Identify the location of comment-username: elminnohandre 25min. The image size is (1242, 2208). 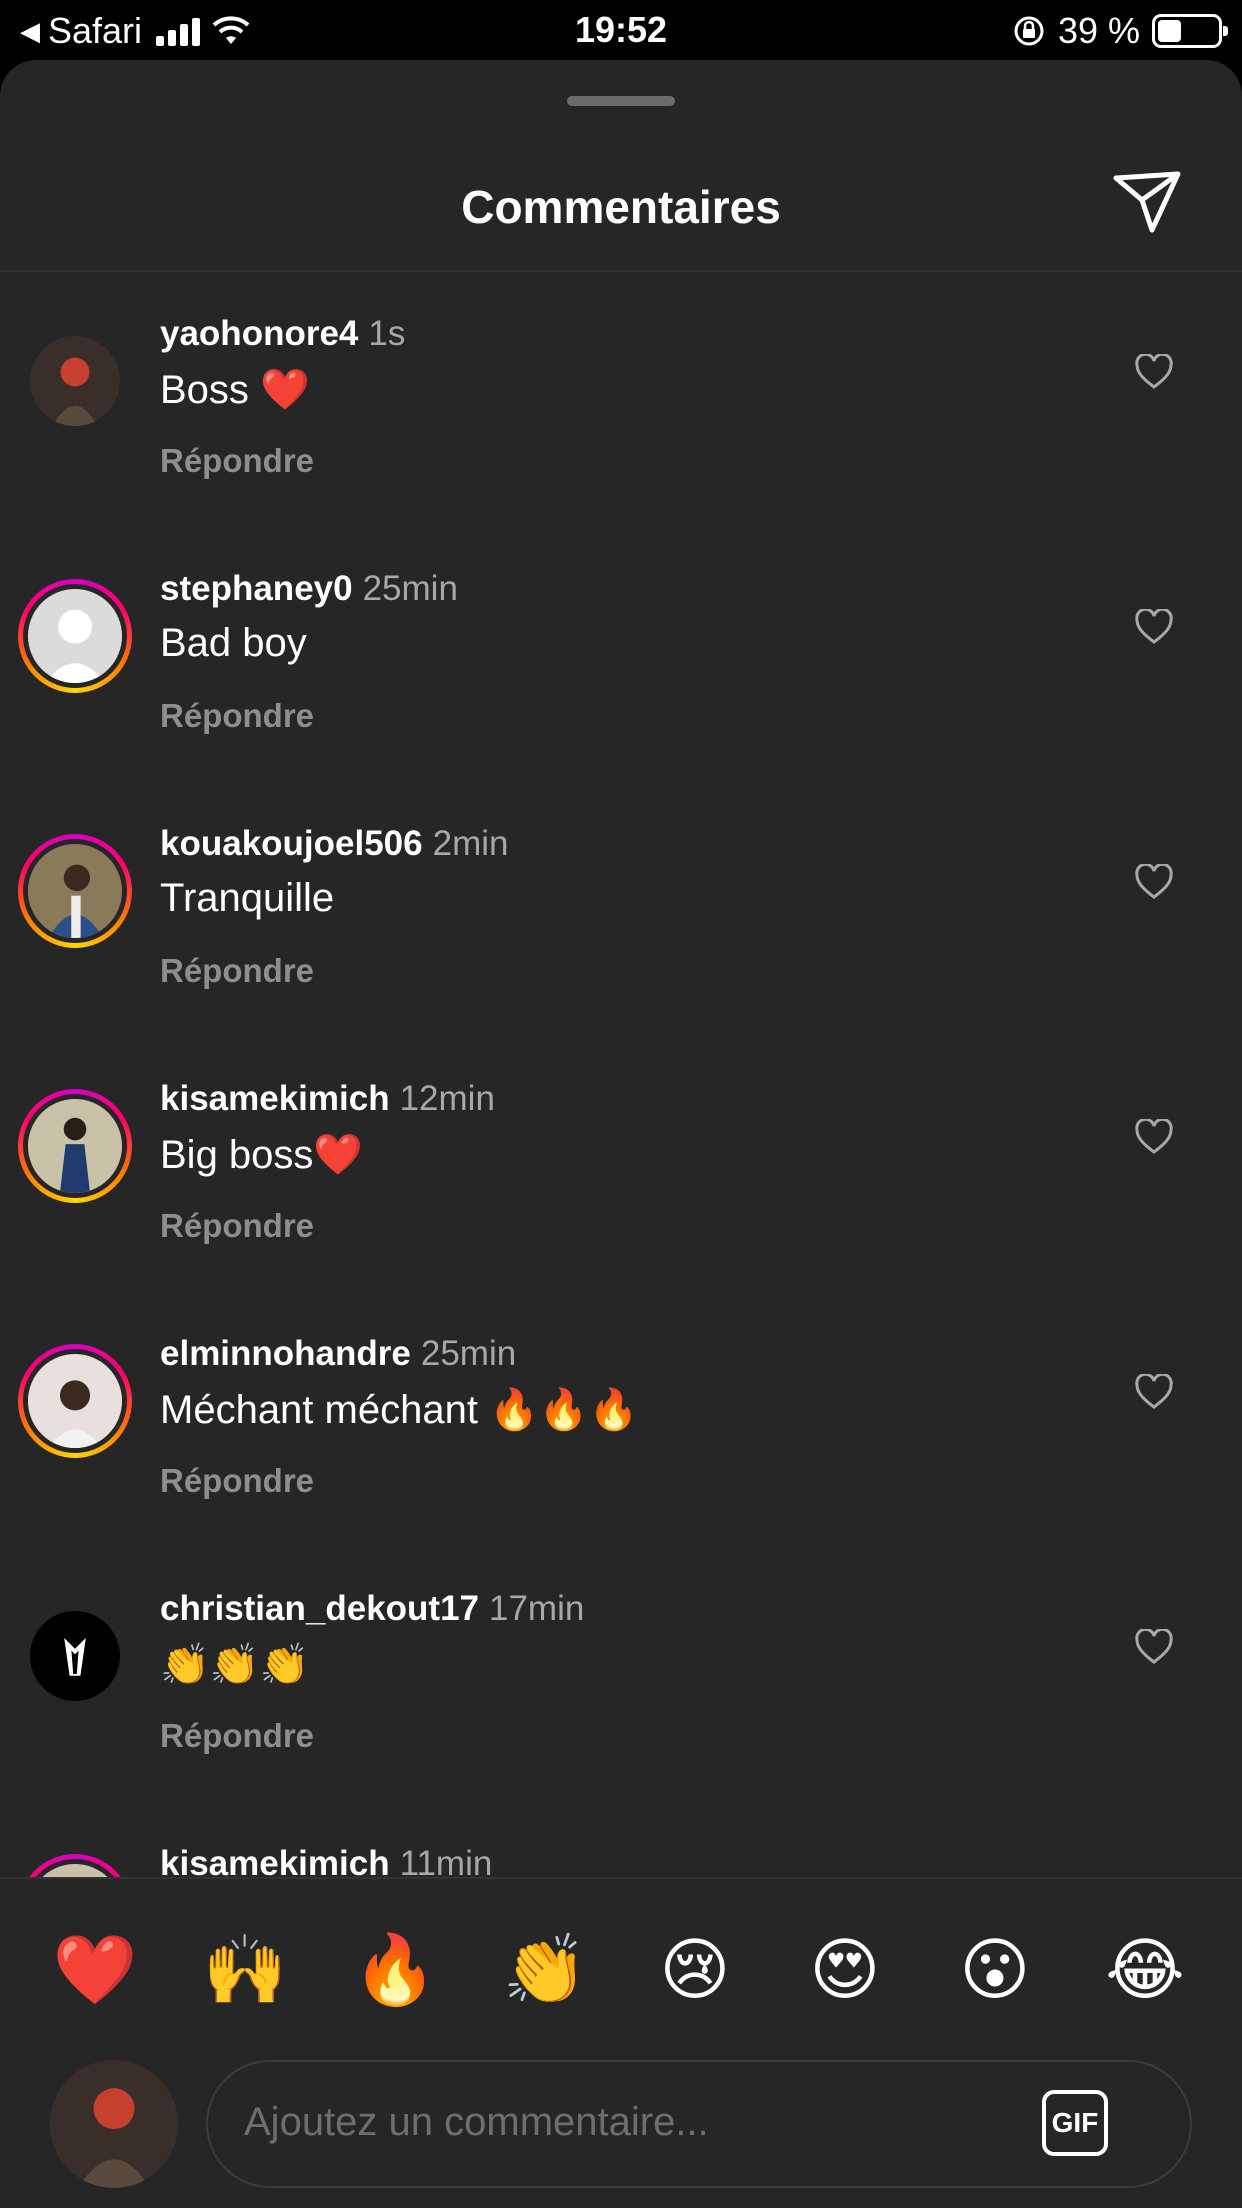
(338, 1354).